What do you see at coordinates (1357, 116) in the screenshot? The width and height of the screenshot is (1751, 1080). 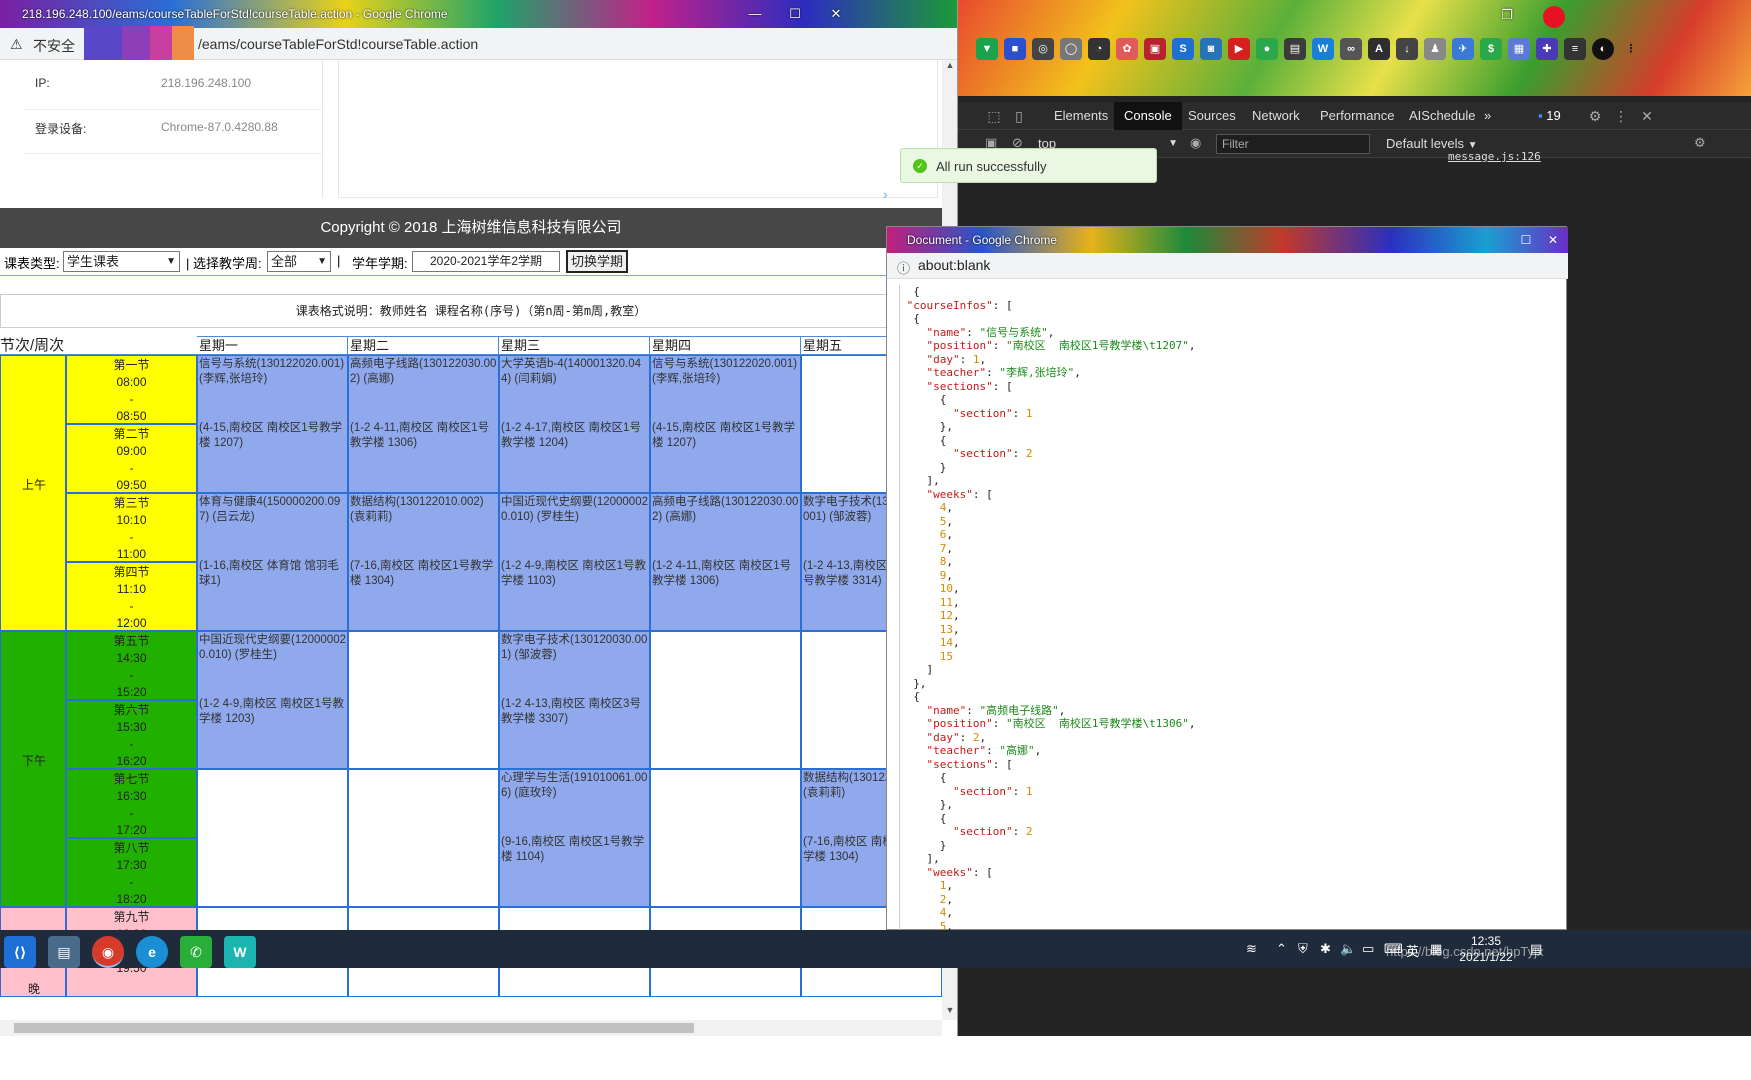 I see `tab-performance: Performance` at bounding box center [1357, 116].